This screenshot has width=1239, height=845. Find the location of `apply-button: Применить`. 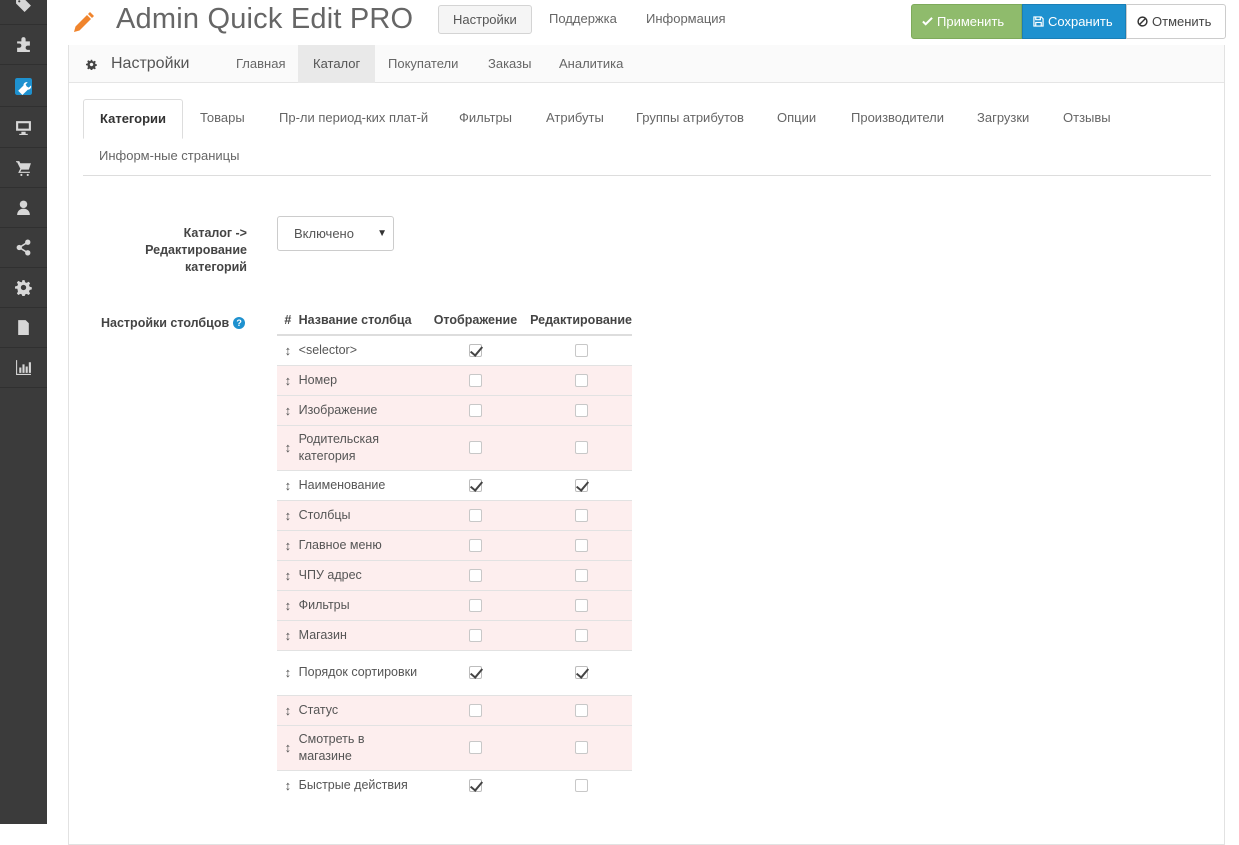

apply-button: Применить is located at coordinates (966, 21).